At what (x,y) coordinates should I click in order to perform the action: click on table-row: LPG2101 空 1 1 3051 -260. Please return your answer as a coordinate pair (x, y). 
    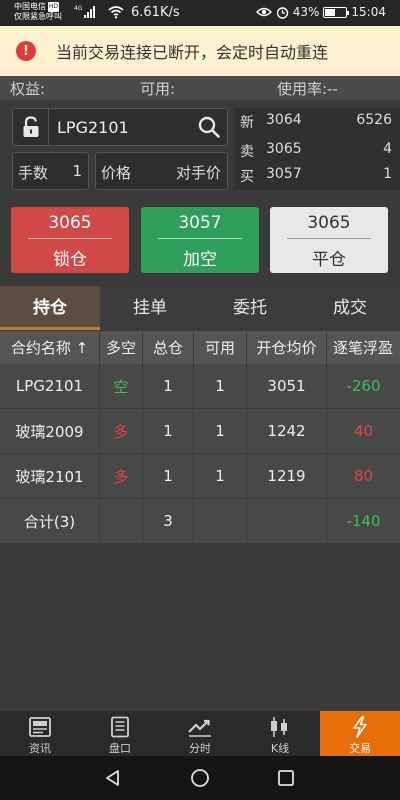
    Looking at the image, I should click on (200, 386).